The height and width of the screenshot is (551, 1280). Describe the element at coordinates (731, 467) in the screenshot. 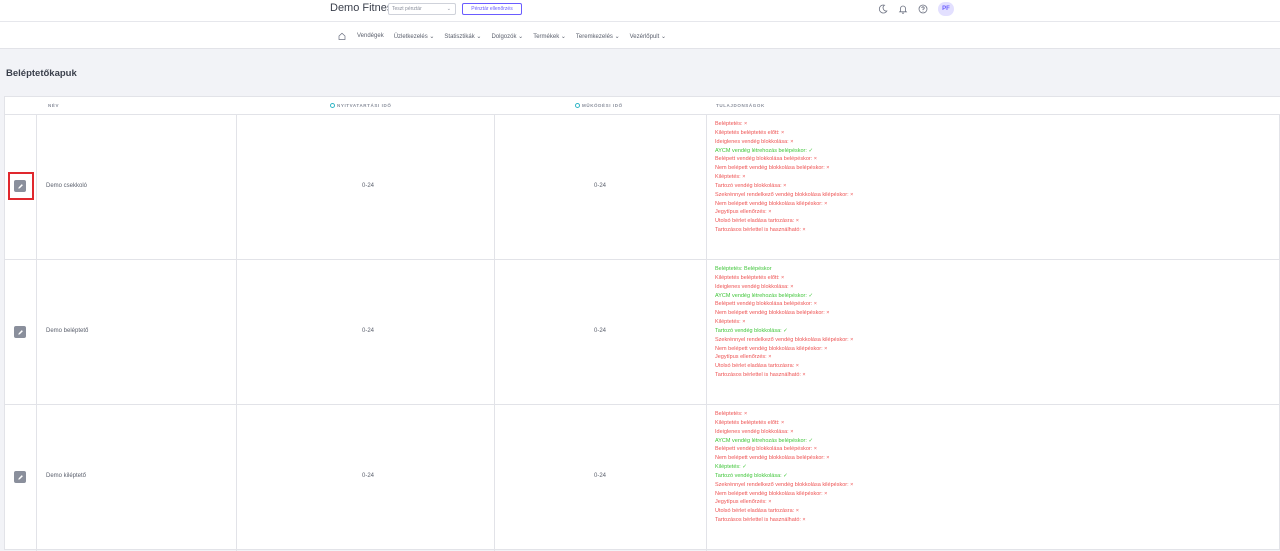

I see `property-item: Kiléptetés: ✓` at that location.